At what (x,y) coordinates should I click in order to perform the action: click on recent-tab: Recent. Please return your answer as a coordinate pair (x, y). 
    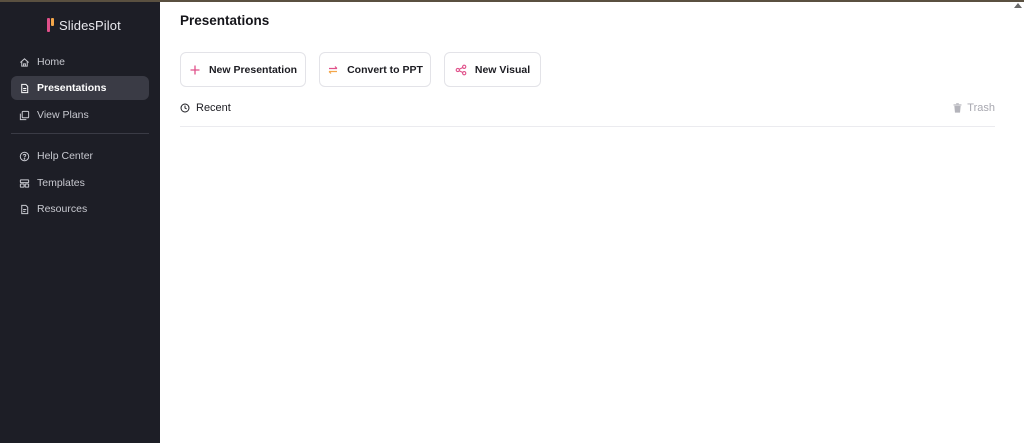
    Looking at the image, I should click on (205, 108).